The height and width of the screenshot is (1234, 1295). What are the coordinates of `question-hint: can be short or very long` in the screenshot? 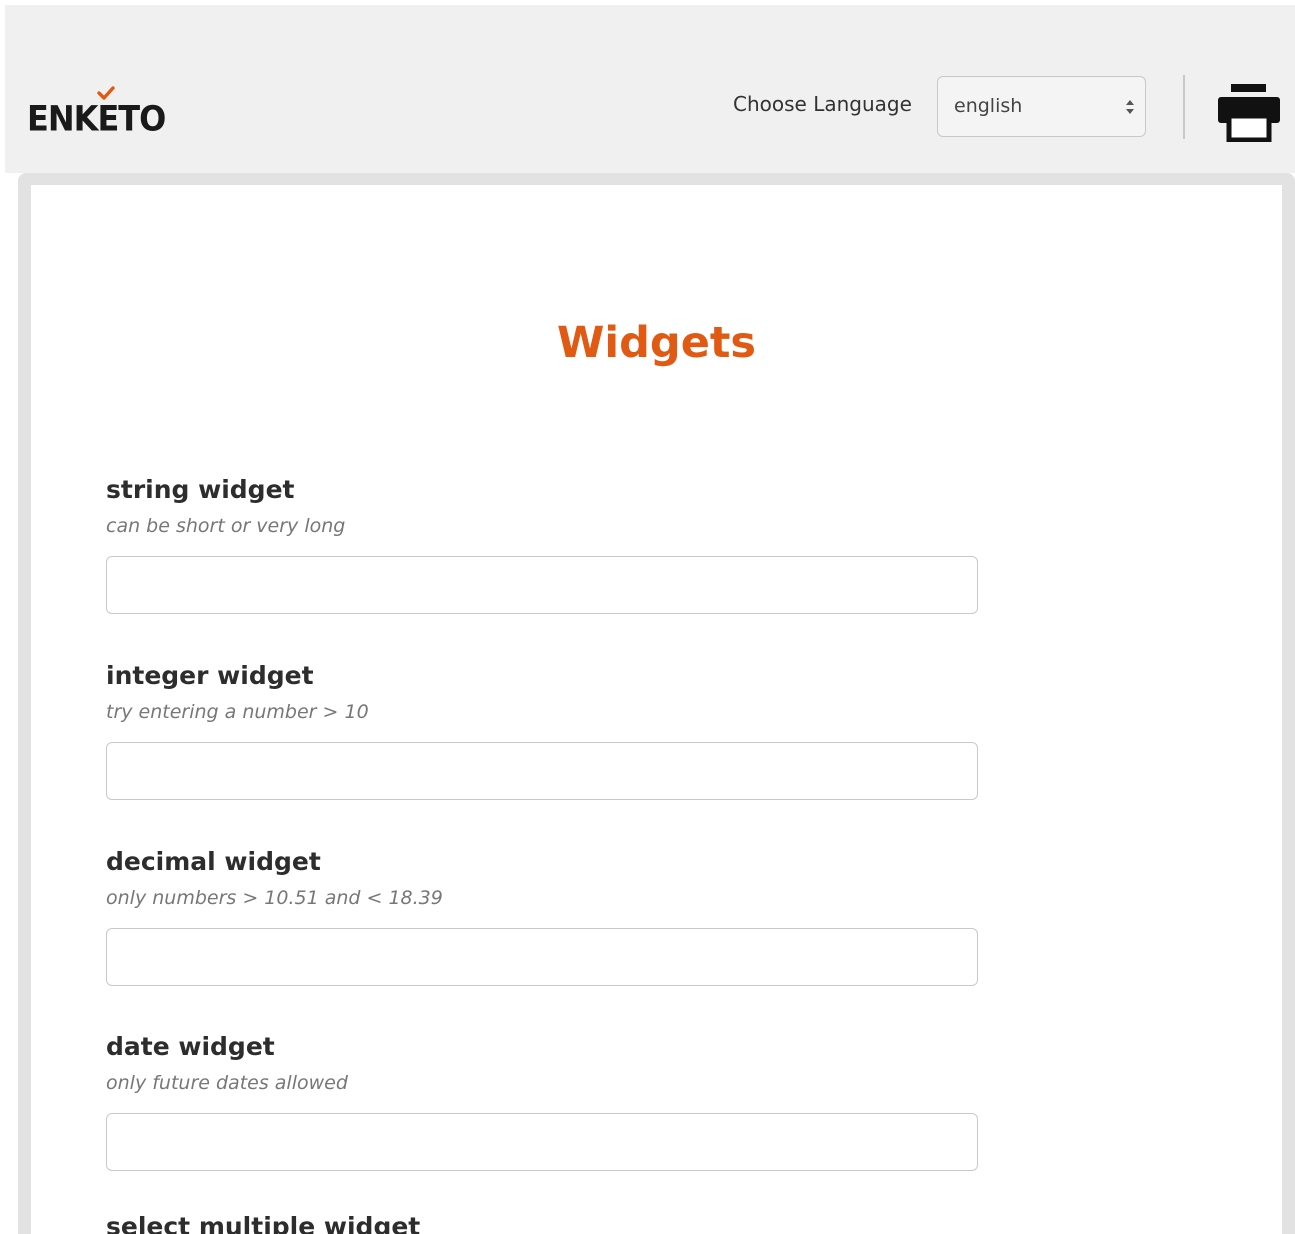 It's located at (226, 526).